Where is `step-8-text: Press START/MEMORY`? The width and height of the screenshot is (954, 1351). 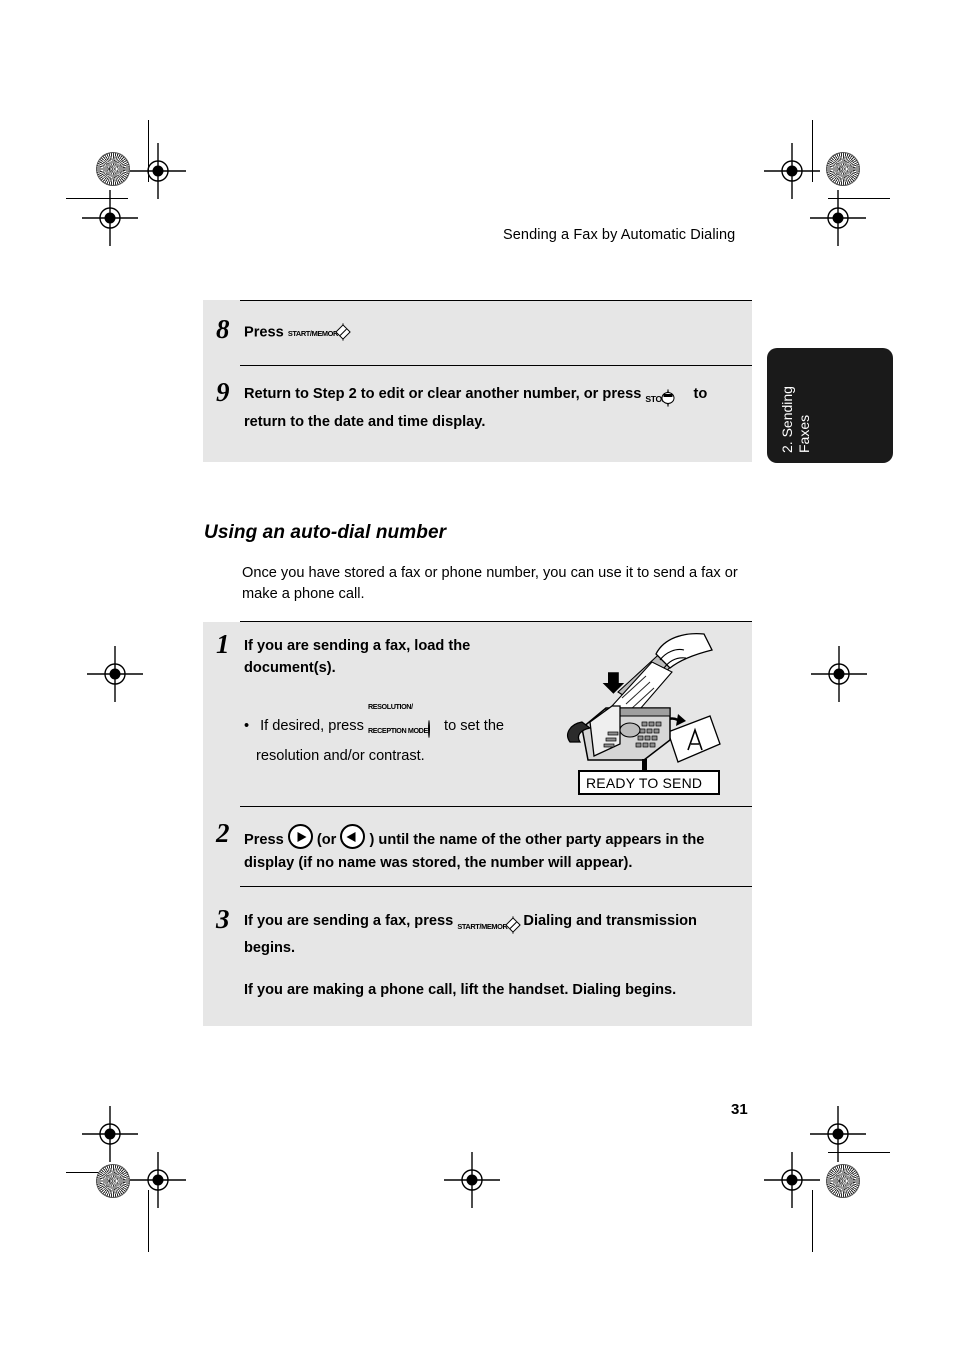
step-8-text: Press START/MEMORY is located at coordinates (297, 333).